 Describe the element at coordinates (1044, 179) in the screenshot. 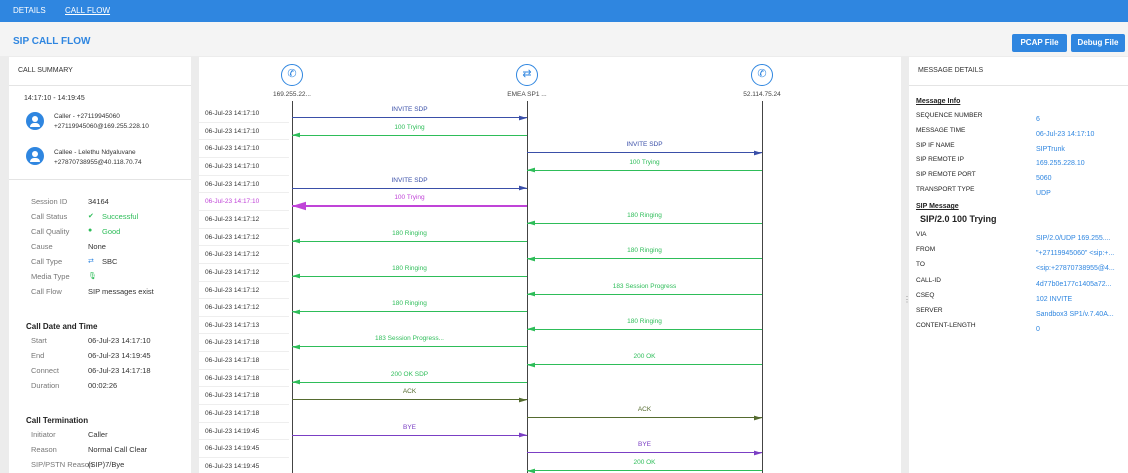

I see `info-row-value: 5060` at that location.